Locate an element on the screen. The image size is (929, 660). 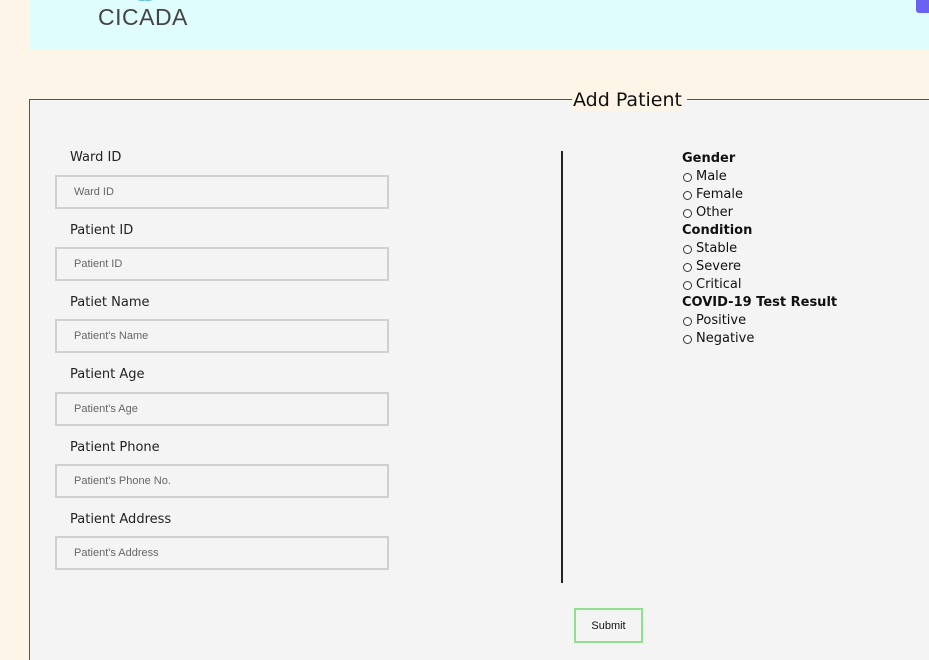
condition-option-severe: Severe is located at coordinates (759, 267).